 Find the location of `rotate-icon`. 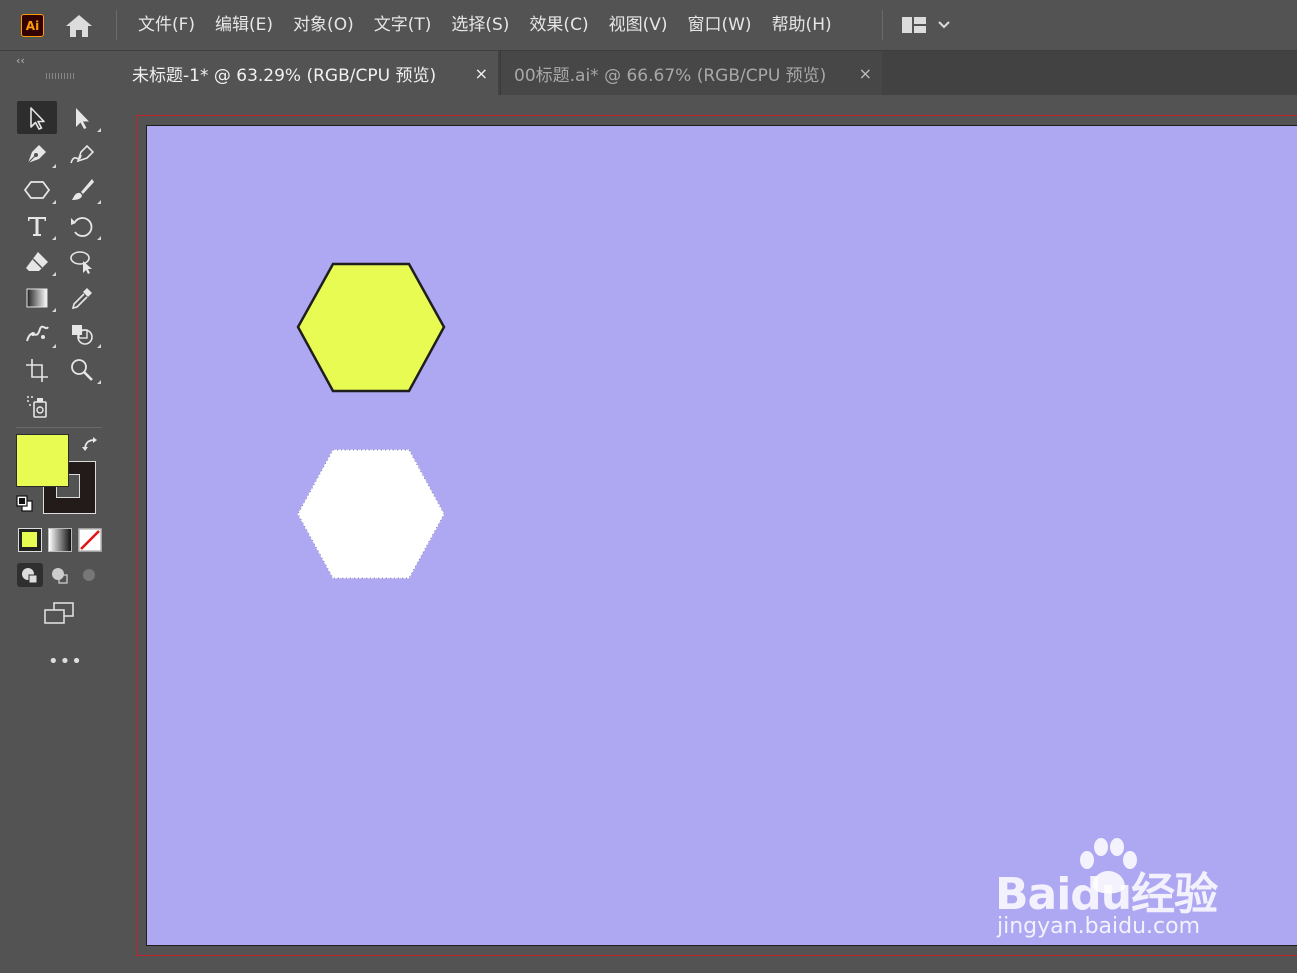

rotate-icon is located at coordinates (82, 226).